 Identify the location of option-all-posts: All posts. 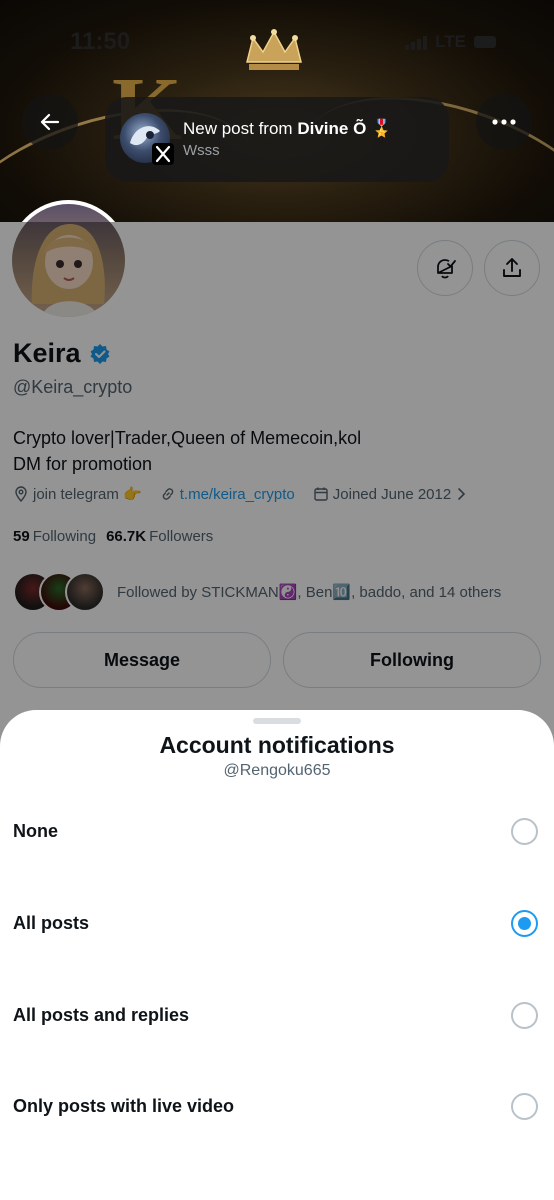
(277, 923).